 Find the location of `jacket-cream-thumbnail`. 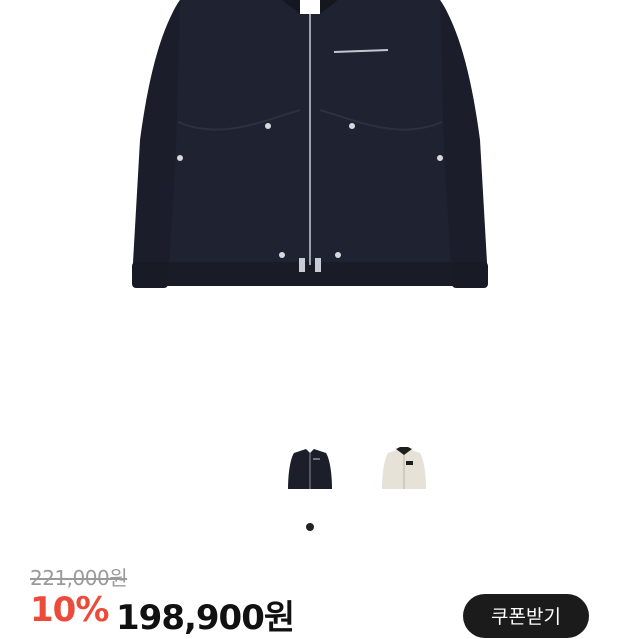

jacket-cream-thumbnail is located at coordinates (404, 468).